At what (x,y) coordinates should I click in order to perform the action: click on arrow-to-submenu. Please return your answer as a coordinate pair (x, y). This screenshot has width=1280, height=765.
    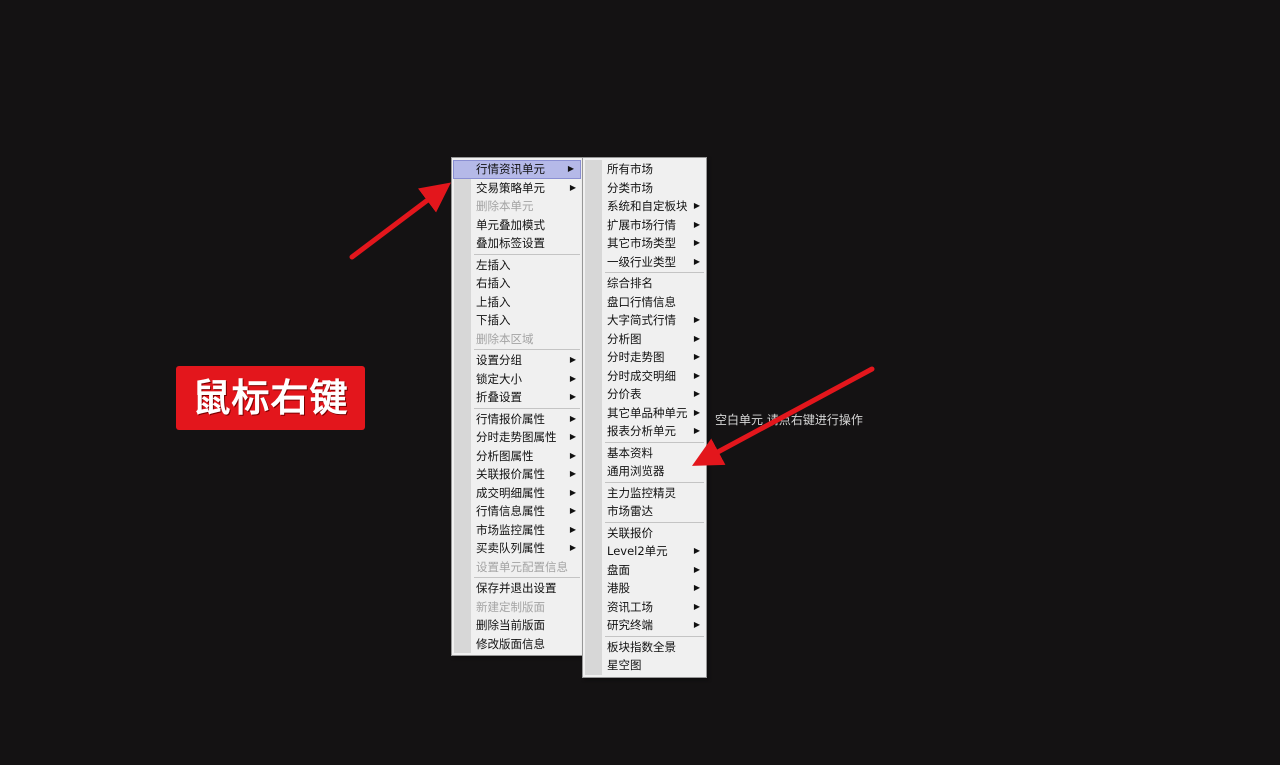
    Looking at the image, I should click on (783, 416).